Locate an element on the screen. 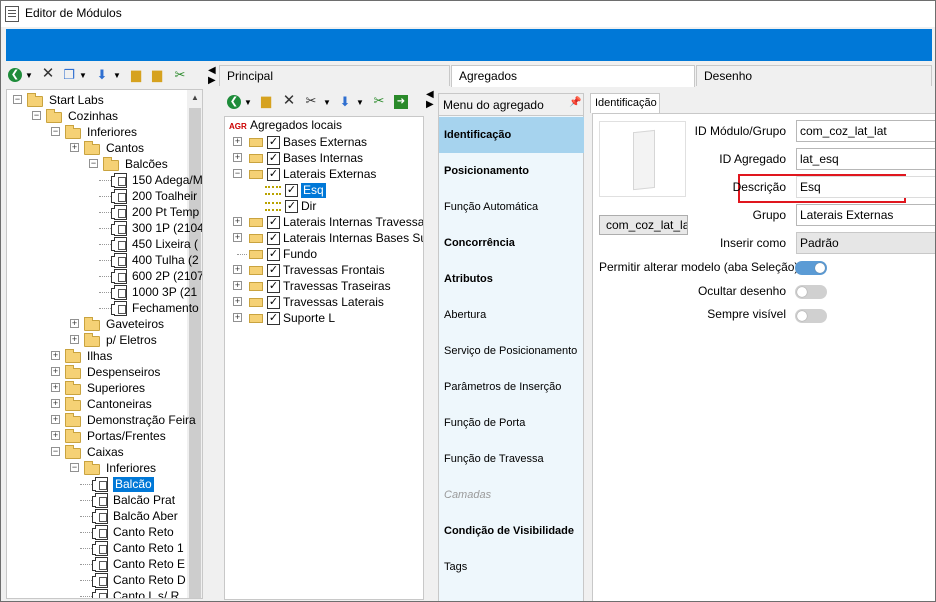  aggregate-item-label: Bases Internas is located at coordinates (323, 158).